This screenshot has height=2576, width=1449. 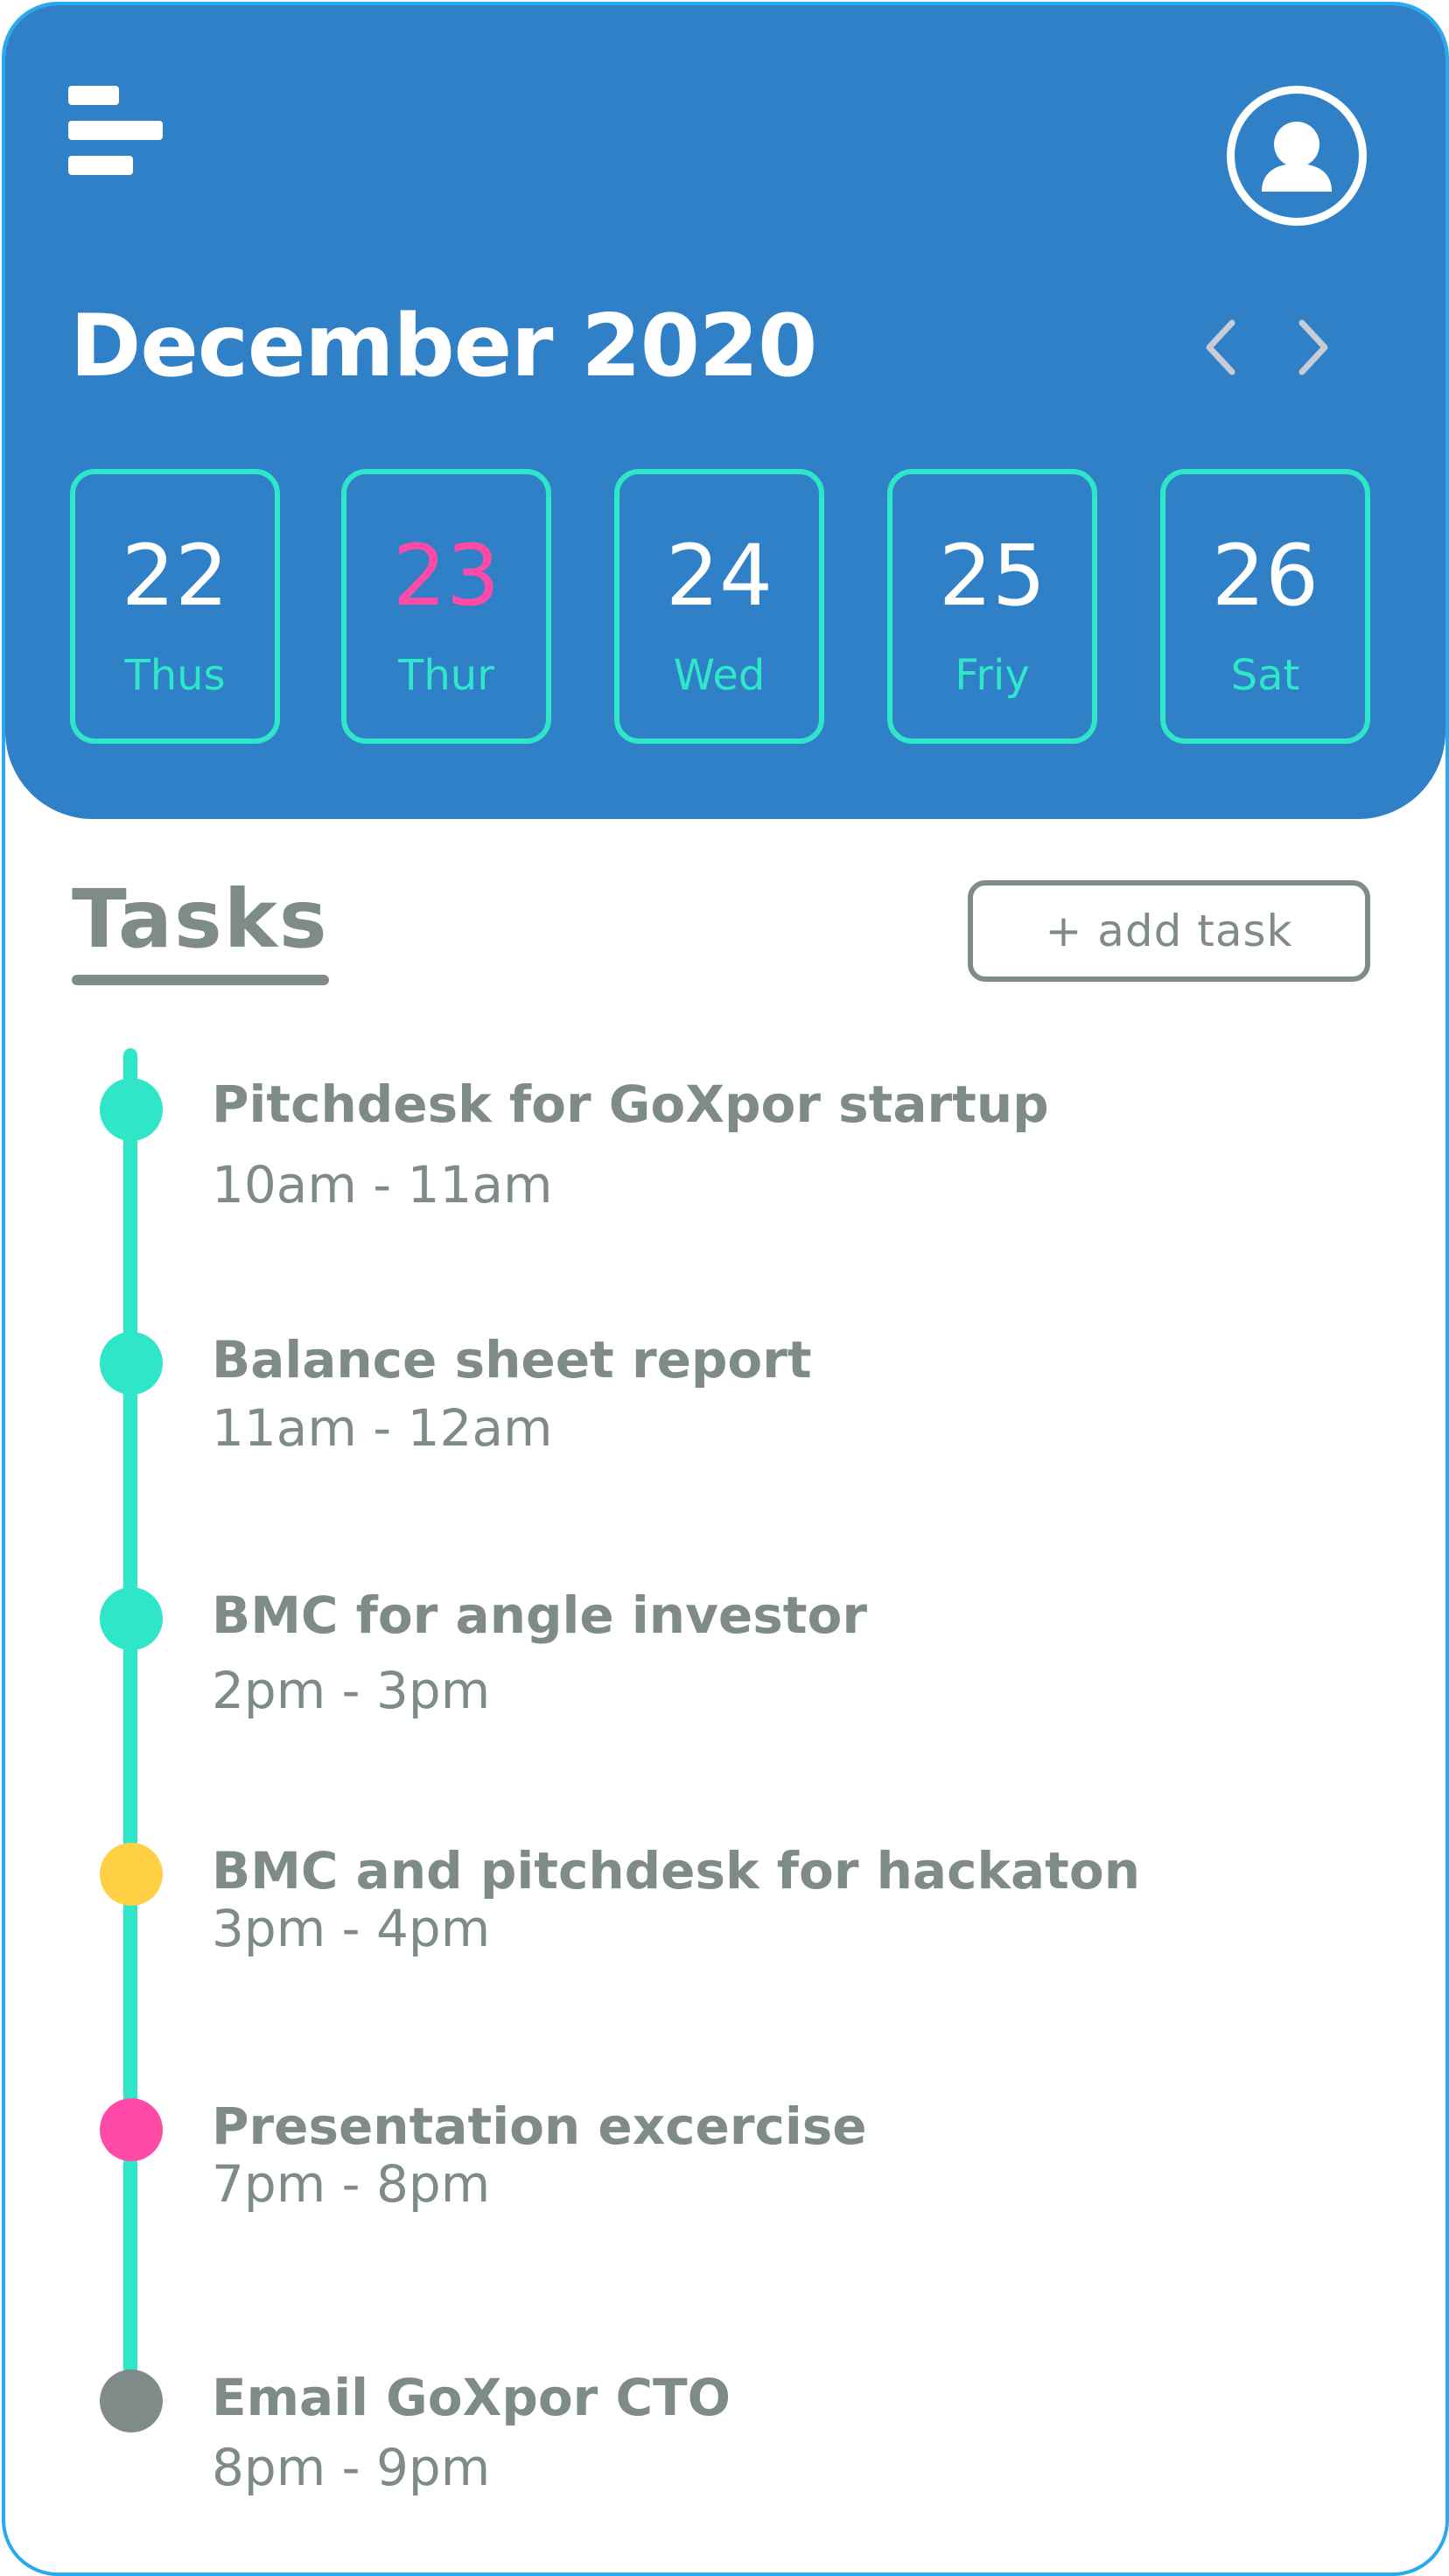 I want to click on chevron-left-icon, so click(x=1221, y=347).